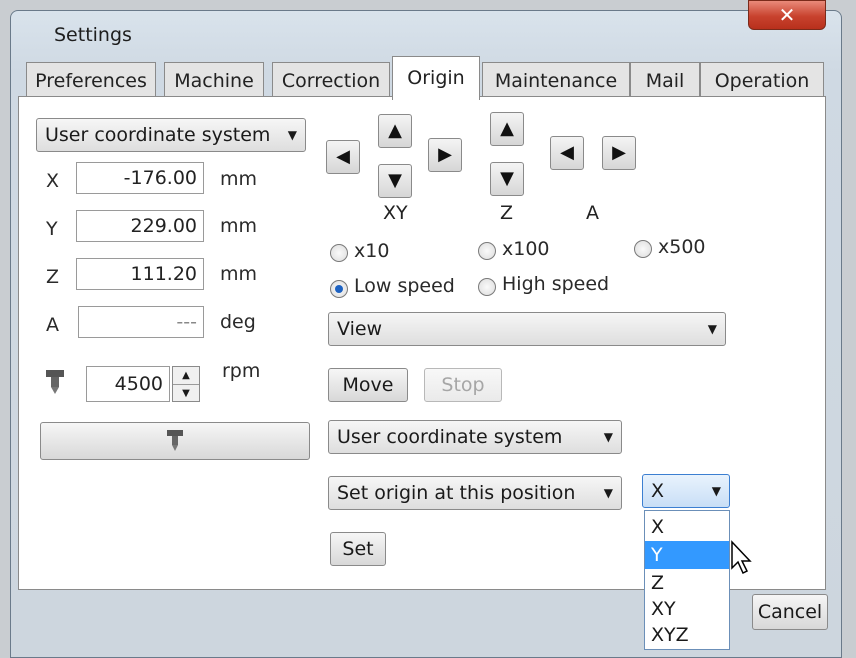 The image size is (856, 658). What do you see at coordinates (140, 226) in the screenshot?
I see `y-position-field: 229.00` at bounding box center [140, 226].